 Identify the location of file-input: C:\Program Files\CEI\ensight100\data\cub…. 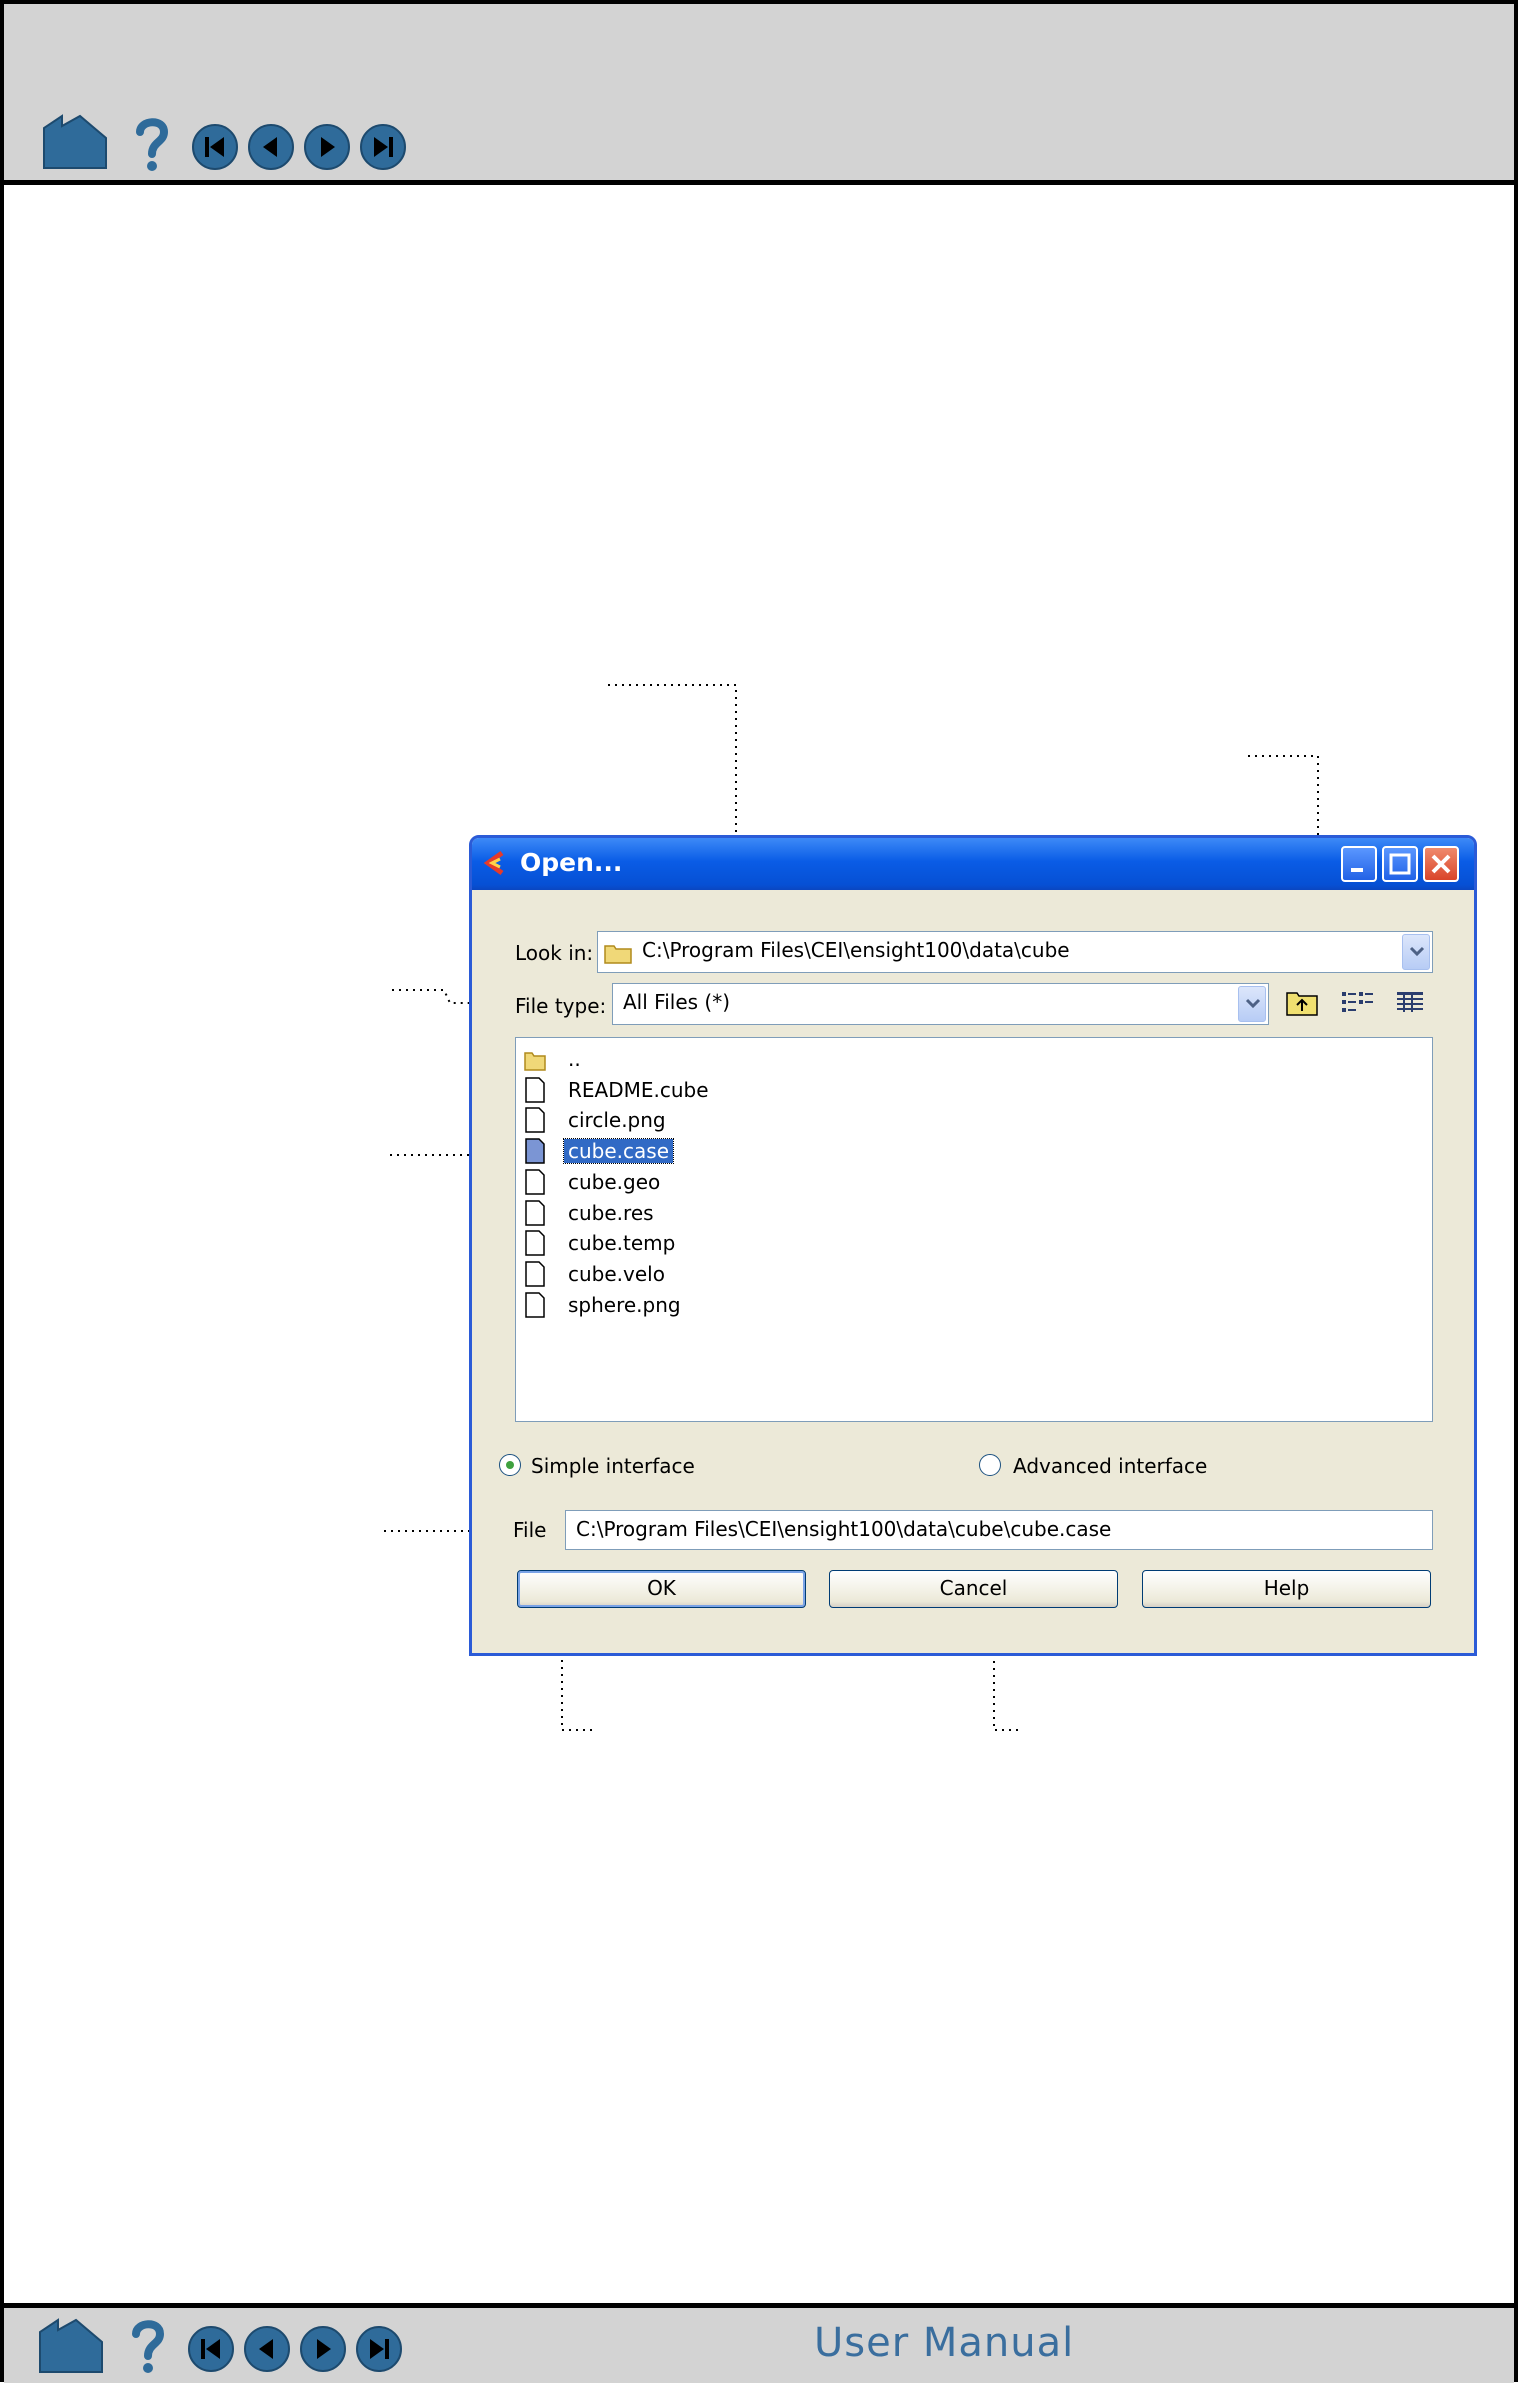
(999, 1530).